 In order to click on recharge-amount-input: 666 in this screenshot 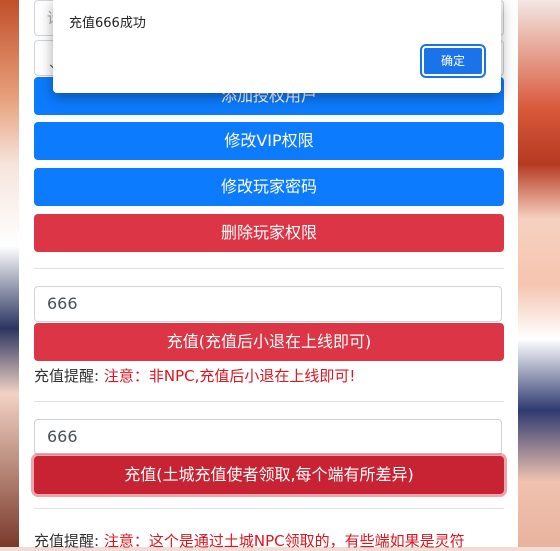, I will do `click(268, 304)`.